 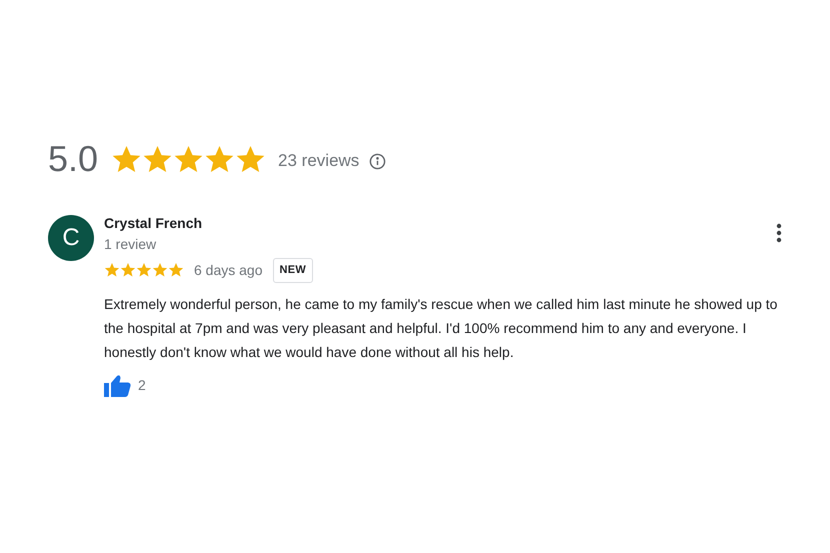 I want to click on avatar: C, so click(x=71, y=238).